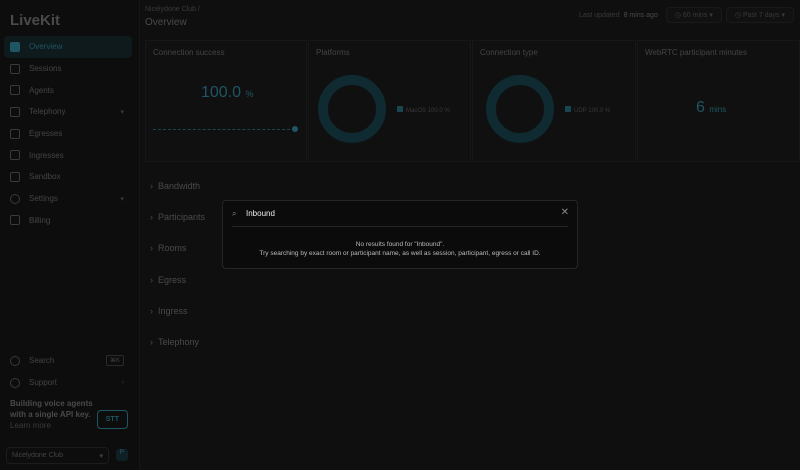  Describe the element at coordinates (35, 20) in the screenshot. I see `livekit-logo: LiveKit` at that location.